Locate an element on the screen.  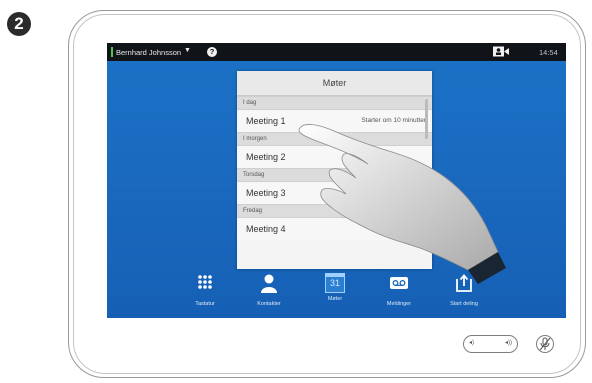
toolbar-item-meetings: 31 Møter is located at coordinates (335, 287).